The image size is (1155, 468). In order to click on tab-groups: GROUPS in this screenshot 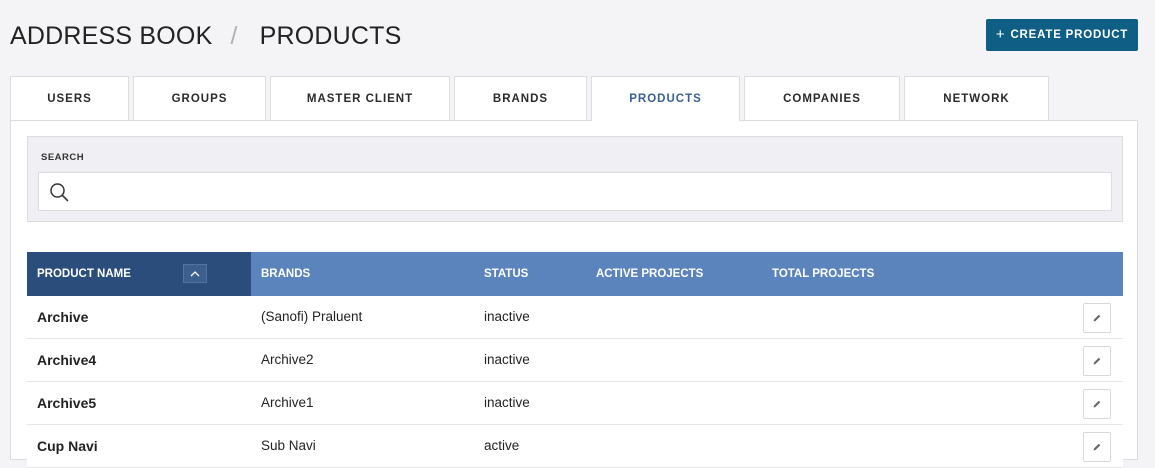, I will do `click(199, 98)`.